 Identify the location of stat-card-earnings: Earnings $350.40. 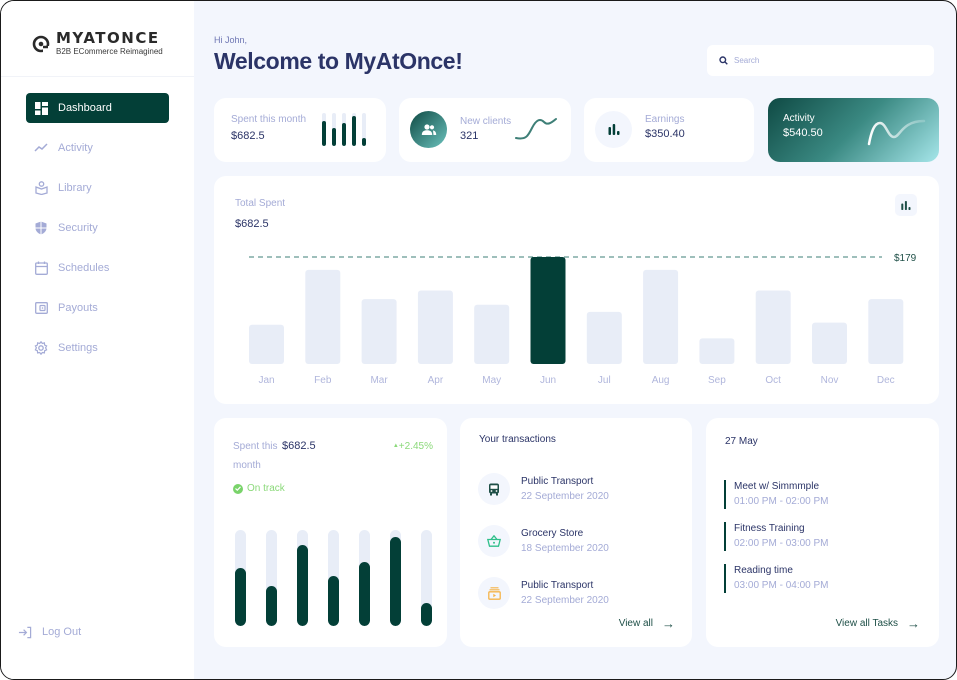
(669, 130).